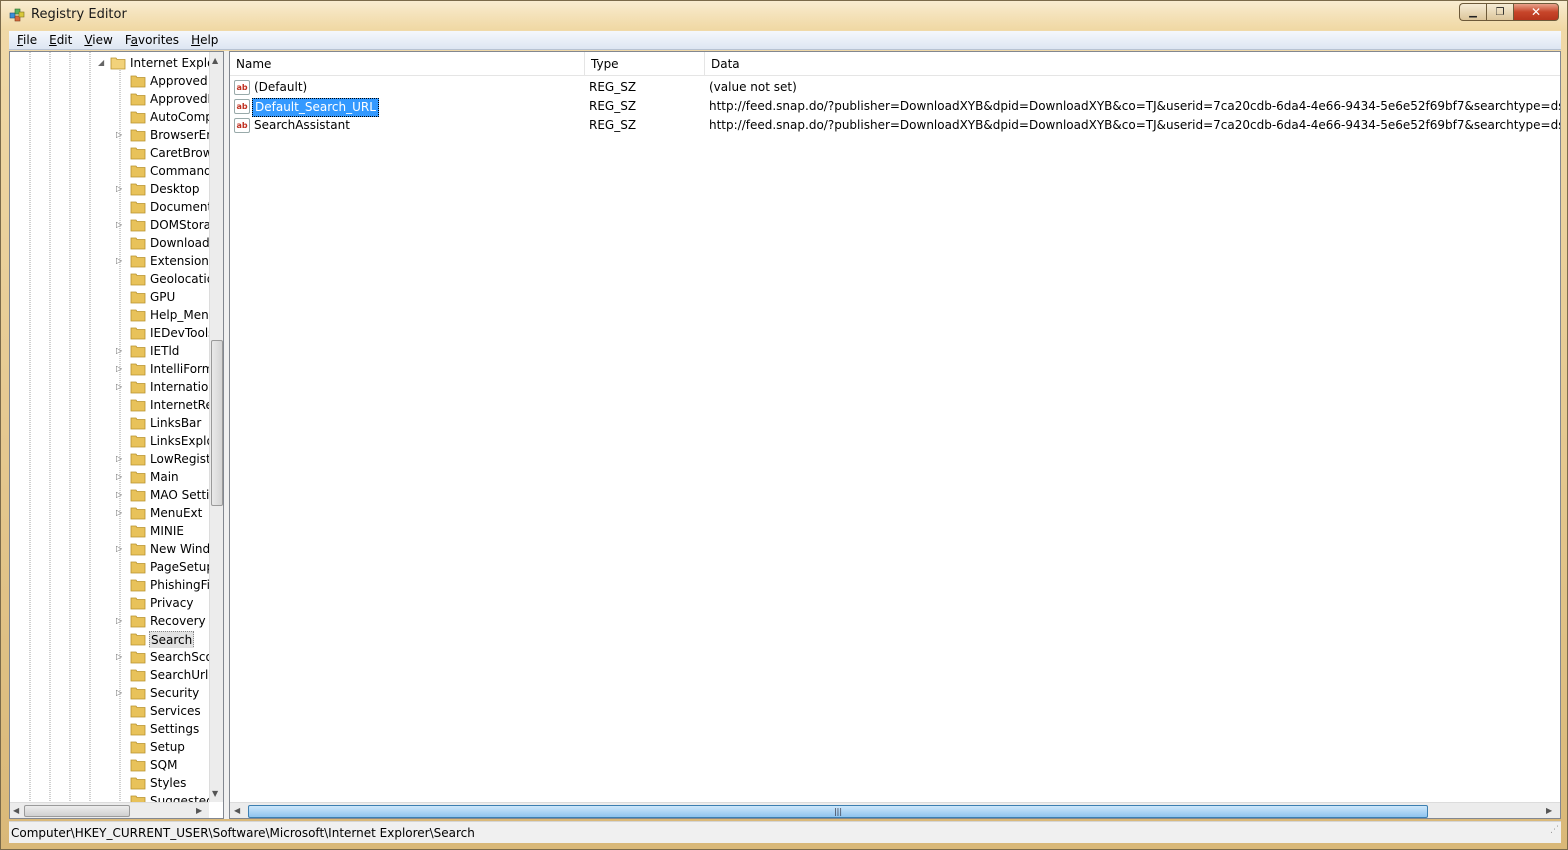  I want to click on tree-item: CaretBrowsing, so click(110, 153).